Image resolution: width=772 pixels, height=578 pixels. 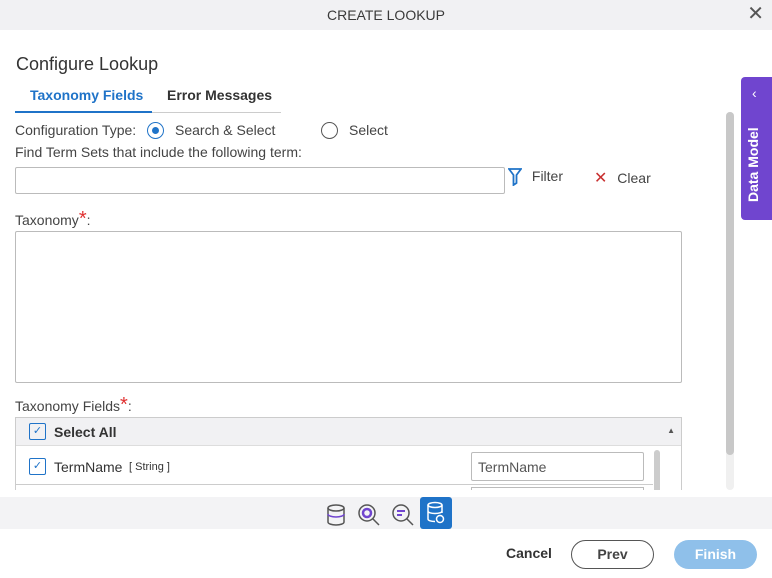 What do you see at coordinates (547, 176) in the screenshot?
I see `filter-label: Filter` at bounding box center [547, 176].